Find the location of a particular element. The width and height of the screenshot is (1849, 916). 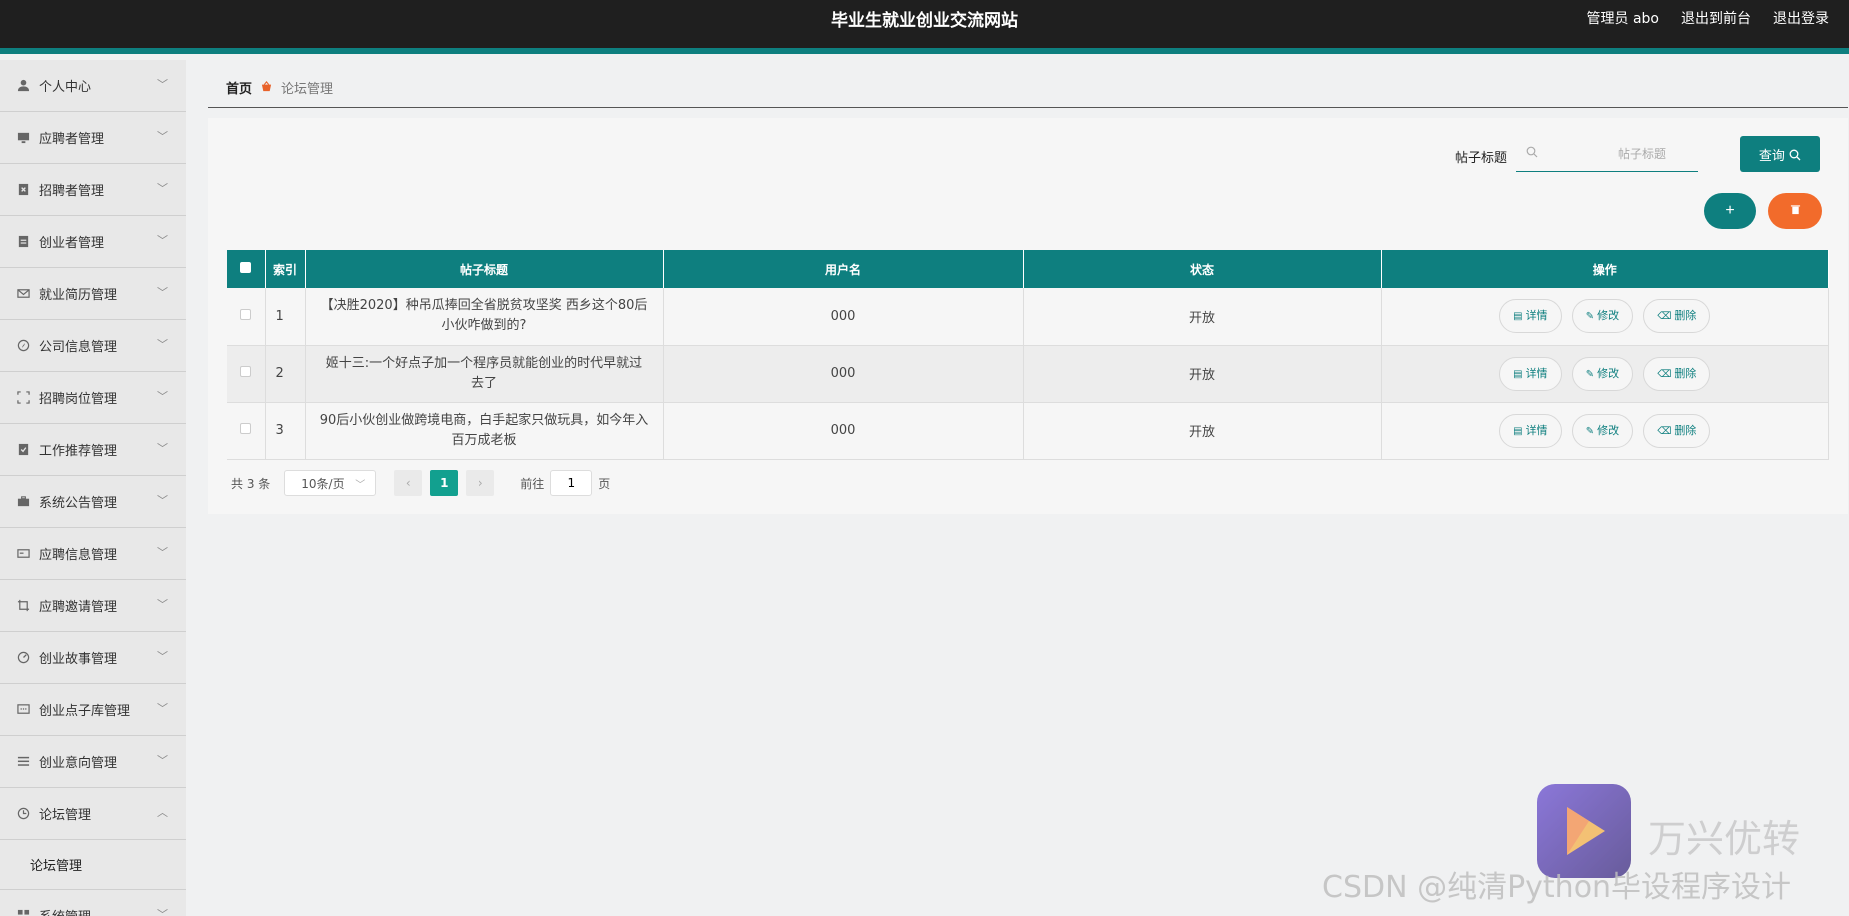

sidebar-item-applicants: 应聘者管理 ﹀ is located at coordinates (93, 138).